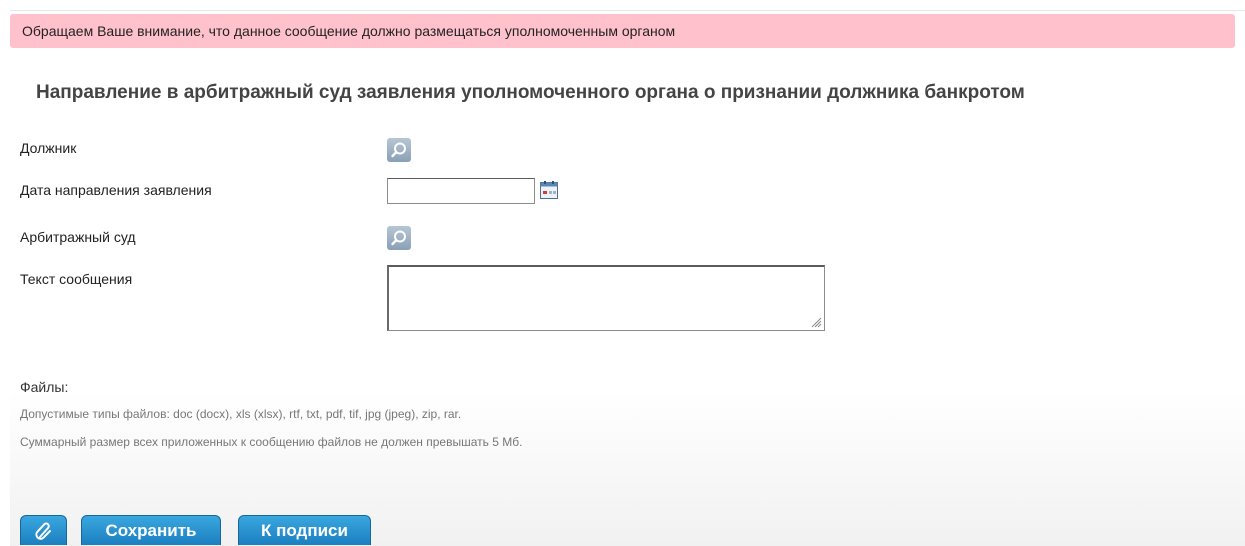 The height and width of the screenshot is (546, 1245). Describe the element at coordinates (44, 387) in the screenshot. I see `files-heading: Файлы:` at that location.